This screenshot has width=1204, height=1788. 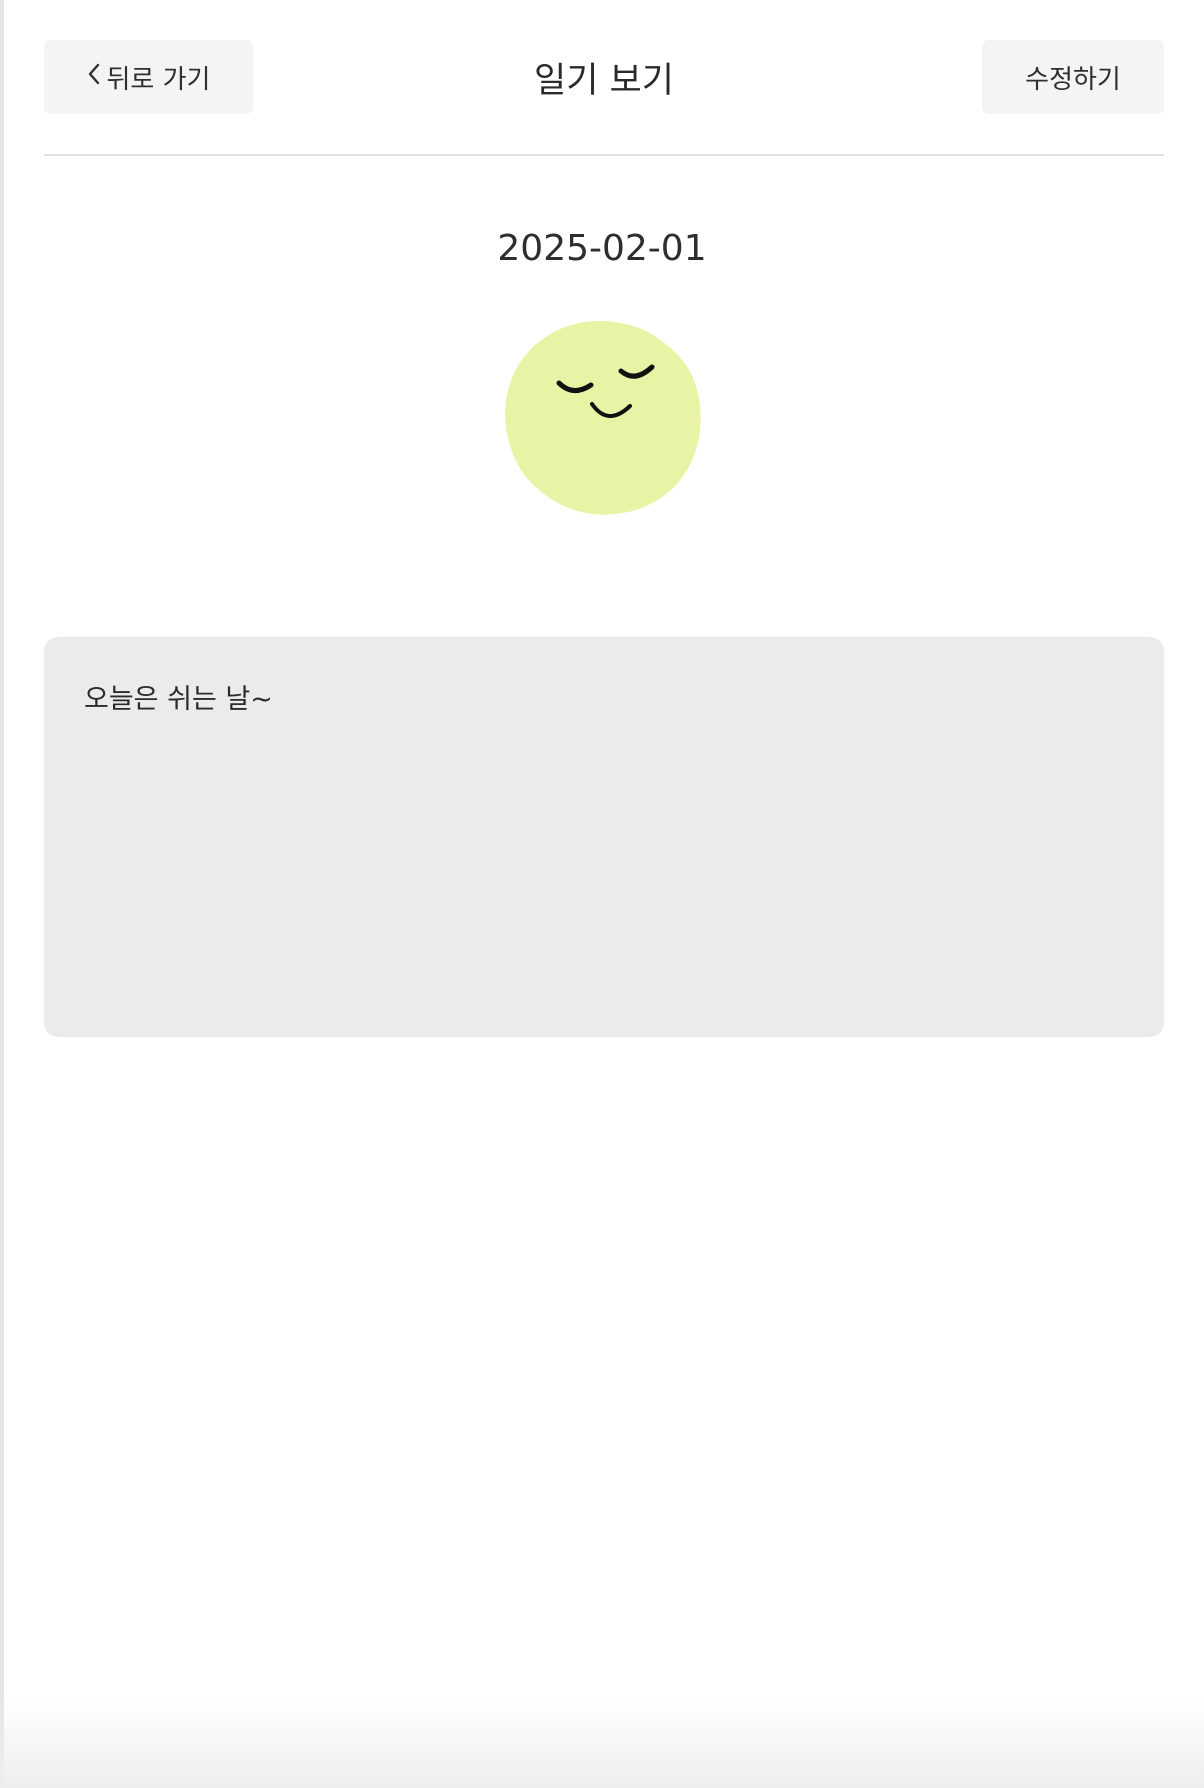 I want to click on diary-date: 2025-02-01, so click(x=602, y=248).